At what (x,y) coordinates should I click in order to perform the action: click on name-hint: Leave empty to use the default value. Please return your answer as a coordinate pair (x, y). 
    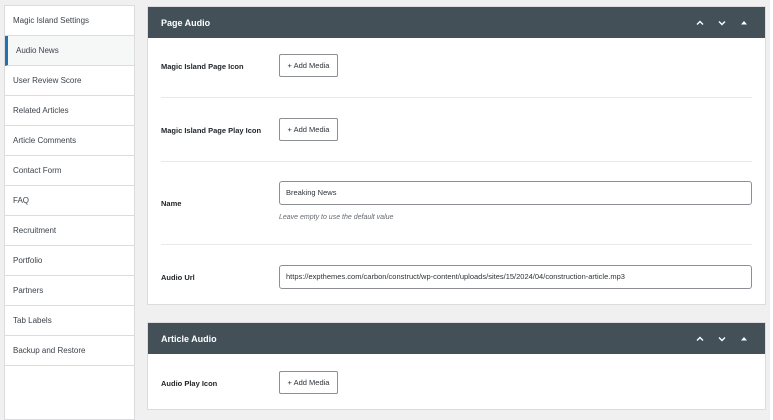
    Looking at the image, I should click on (336, 217).